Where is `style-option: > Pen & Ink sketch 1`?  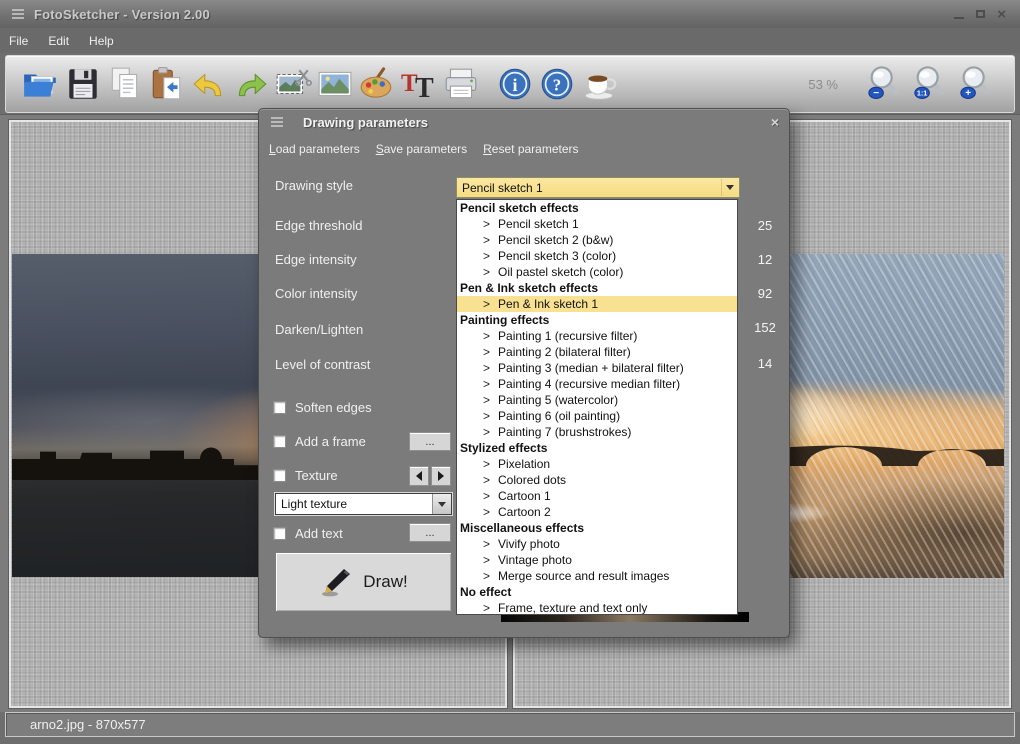 style-option: > Pen & Ink sketch 1 is located at coordinates (597, 304).